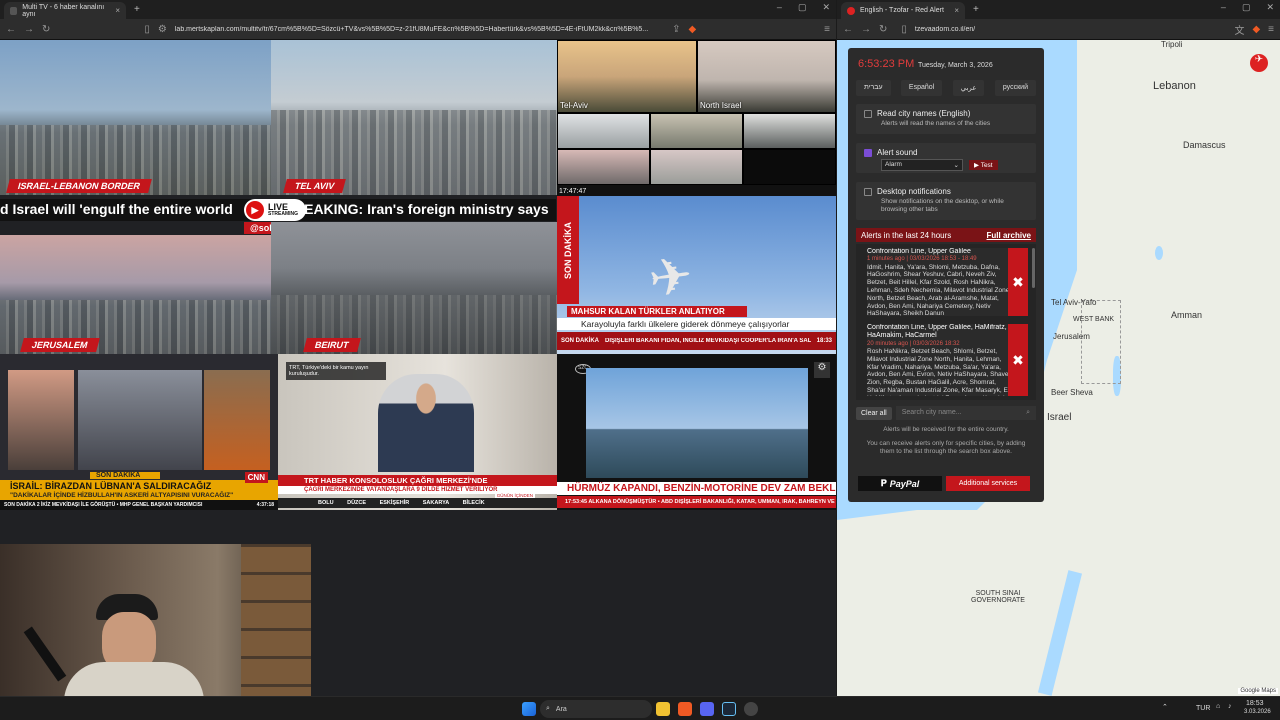 Image resolution: width=1280 pixels, height=720 pixels. Describe the element at coordinates (561, 709) in the screenshot. I see `taskbar-search-label: Ara` at that location.